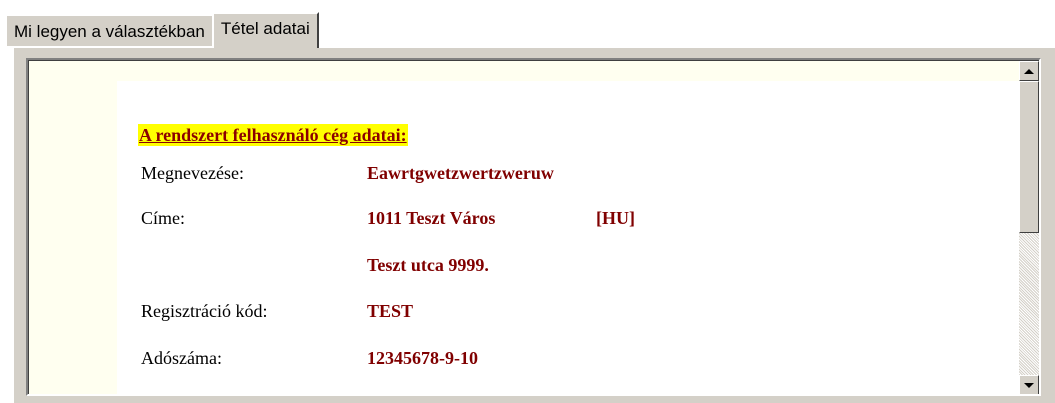  I want to click on field-value-country-code: [HU], so click(615, 218).